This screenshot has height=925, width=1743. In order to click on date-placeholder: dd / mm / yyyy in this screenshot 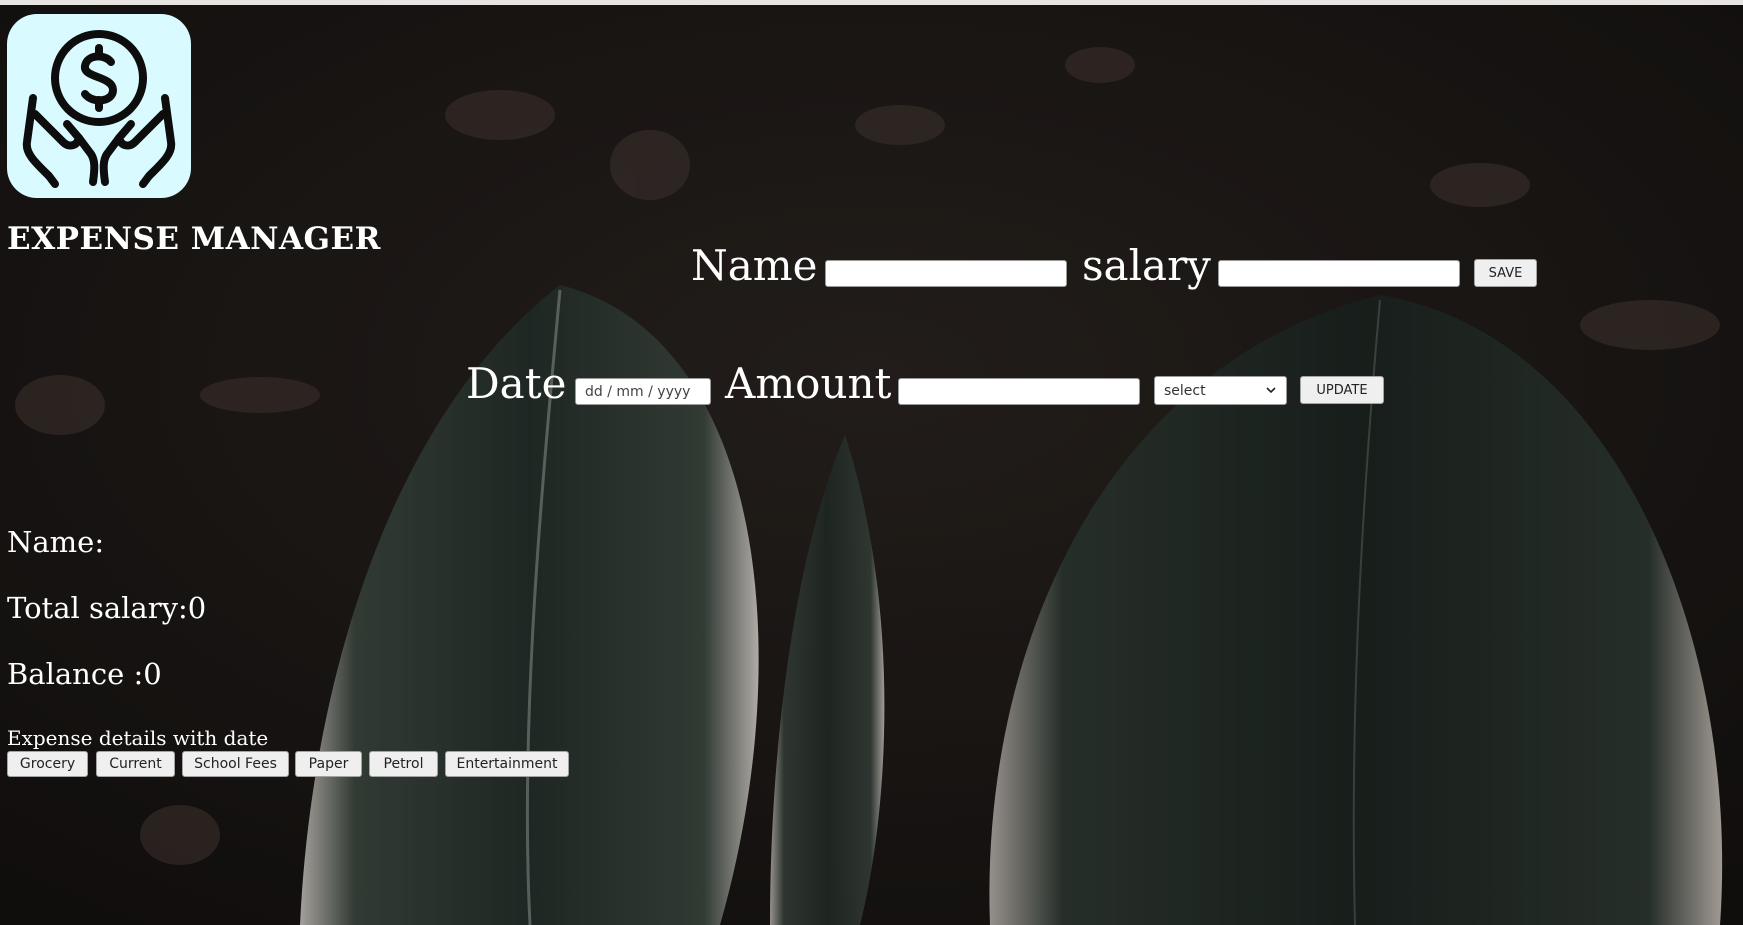, I will do `click(638, 391)`.